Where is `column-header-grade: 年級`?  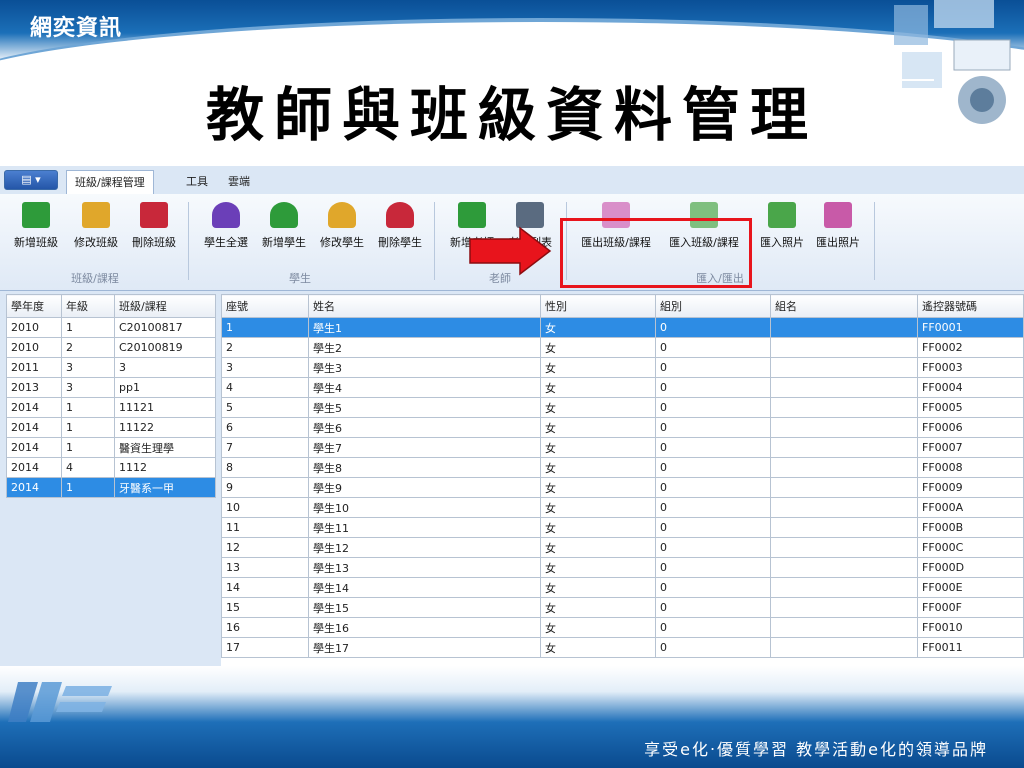
column-header-grade: 年級 is located at coordinates (88, 306).